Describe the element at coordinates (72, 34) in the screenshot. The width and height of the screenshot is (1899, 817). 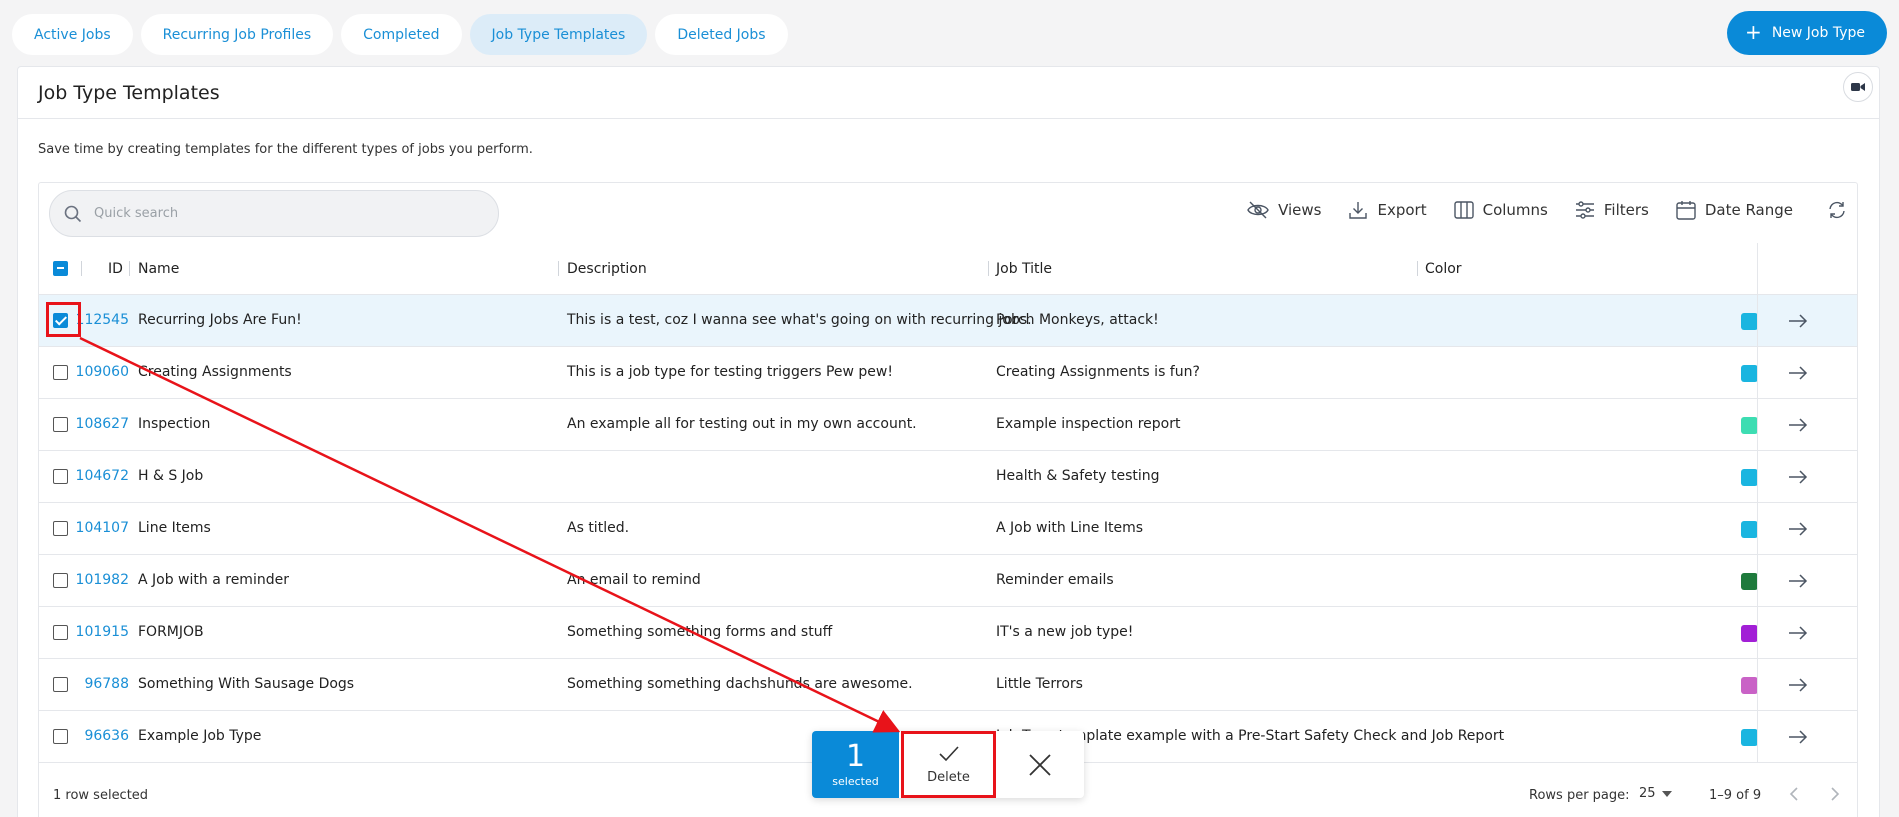
I see `tab-active-jobs: Active Jobs` at that location.